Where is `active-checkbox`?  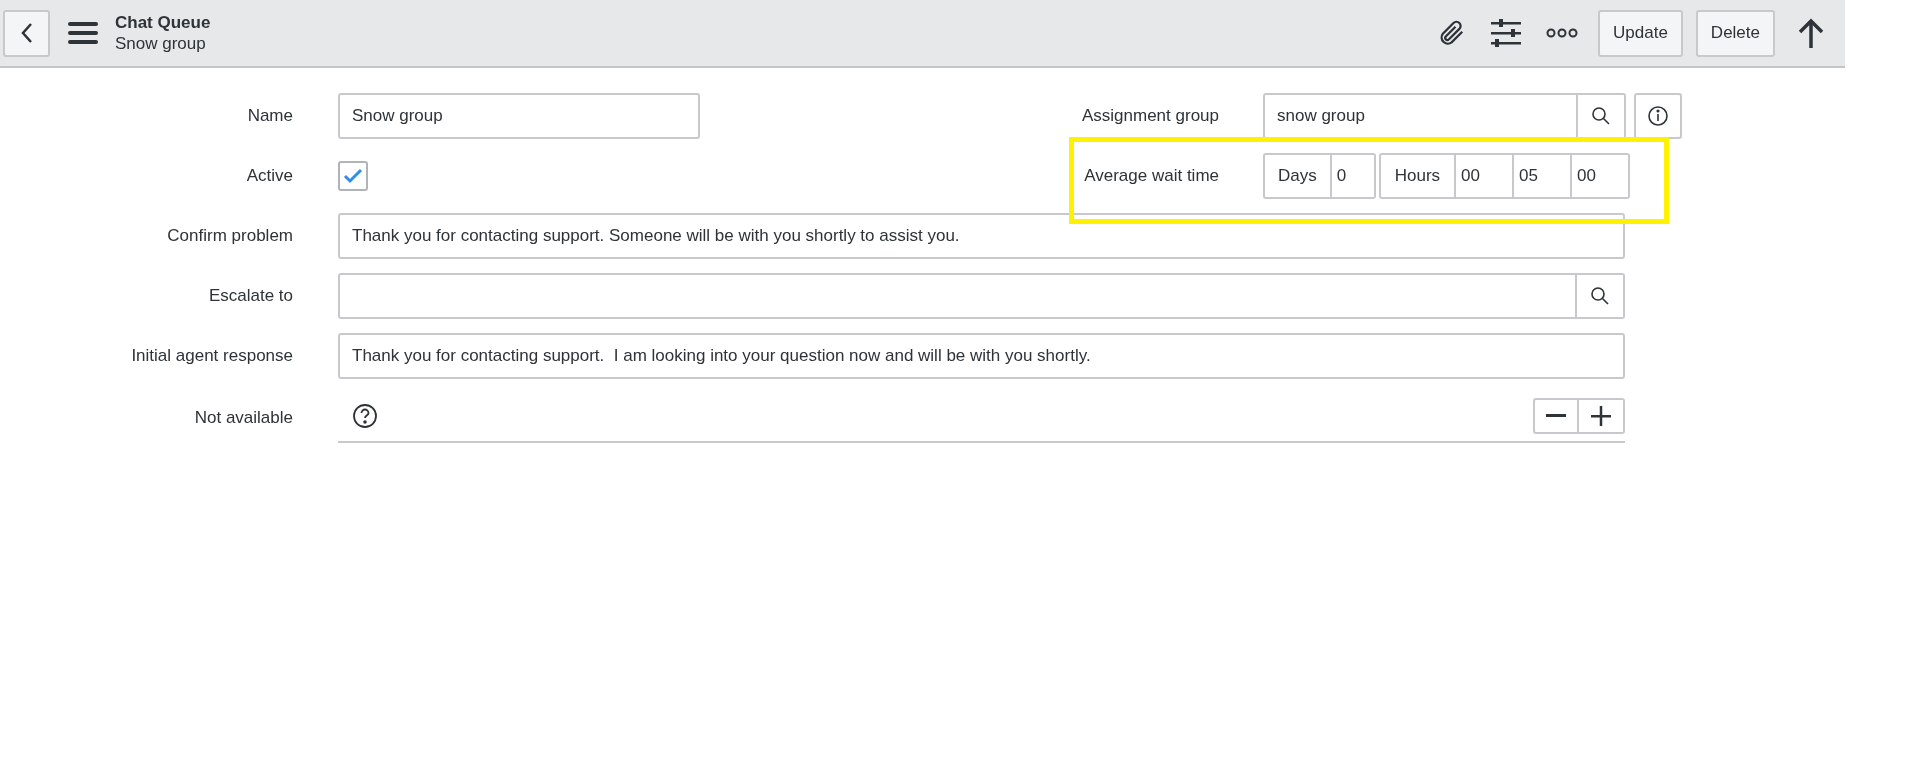
active-checkbox is located at coordinates (353, 176).